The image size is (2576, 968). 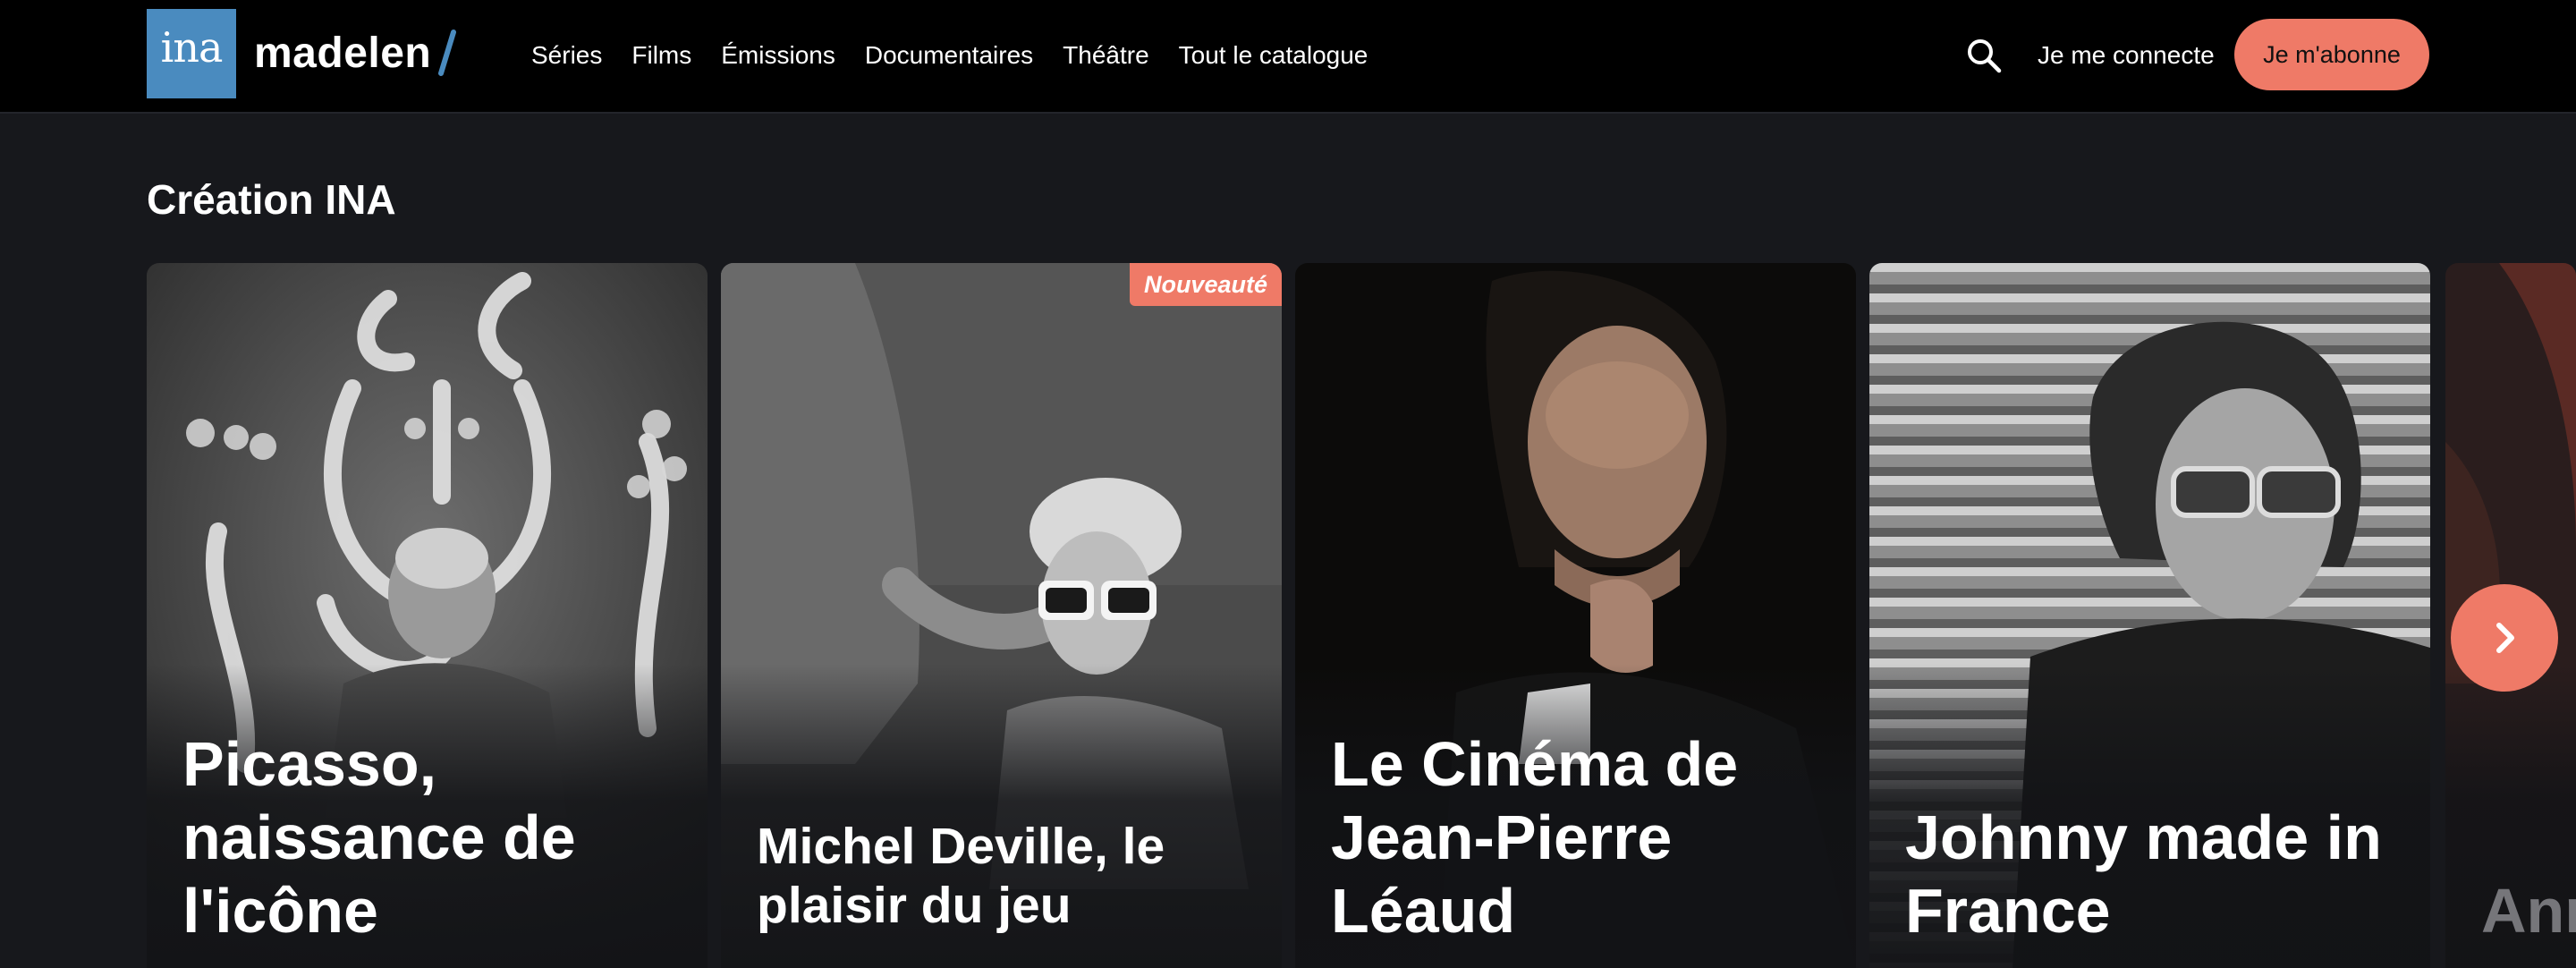 I want to click on subscribe-button: Je m'abonne, so click(x=2331, y=54).